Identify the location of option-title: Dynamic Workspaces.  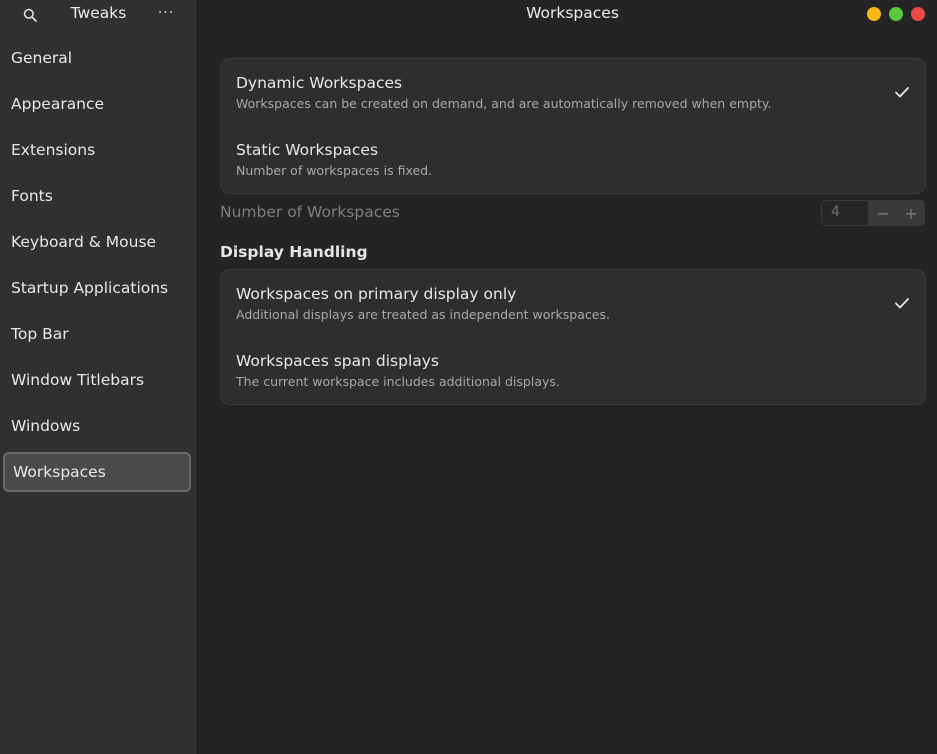
(319, 83).